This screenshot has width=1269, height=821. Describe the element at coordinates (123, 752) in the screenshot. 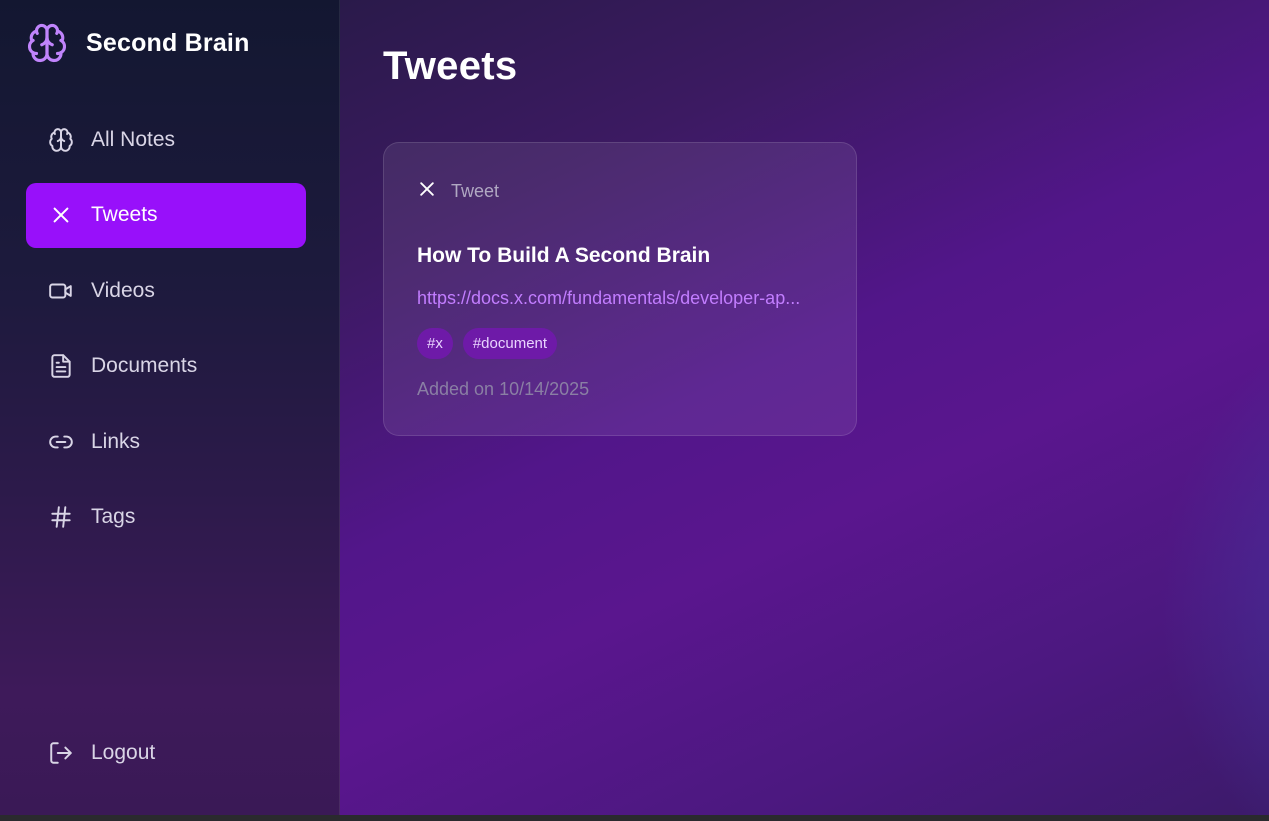

I see `logout-label: Logout` at that location.